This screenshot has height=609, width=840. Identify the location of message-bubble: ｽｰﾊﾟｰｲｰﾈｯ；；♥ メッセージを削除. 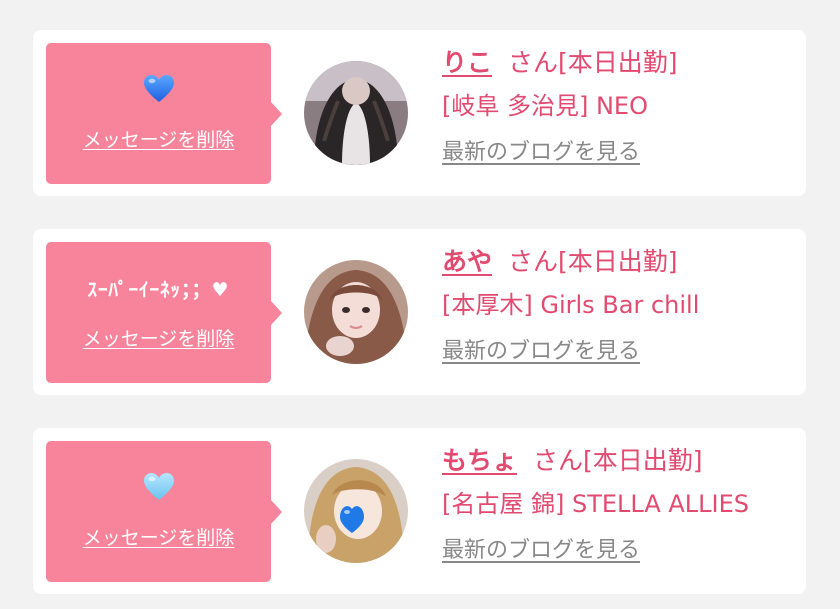
(164, 312).